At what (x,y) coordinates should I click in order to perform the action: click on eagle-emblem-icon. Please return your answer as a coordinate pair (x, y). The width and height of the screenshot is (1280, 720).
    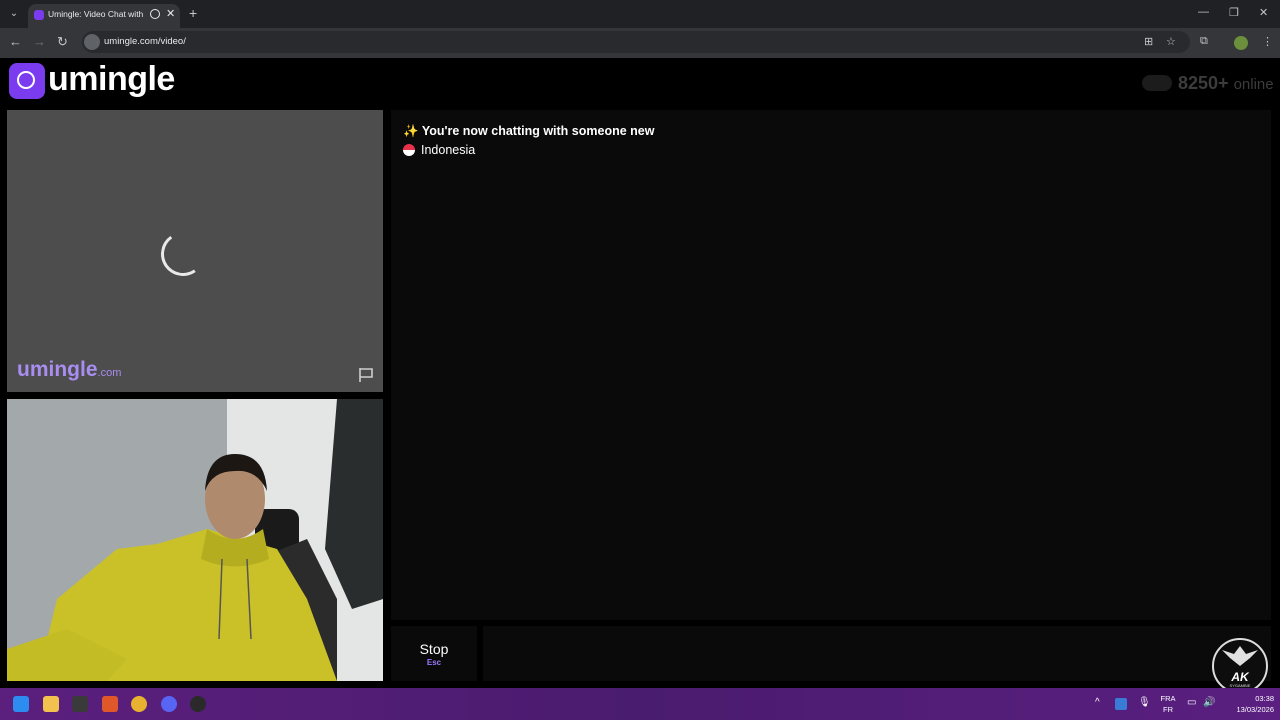
    Looking at the image, I should click on (1240, 656).